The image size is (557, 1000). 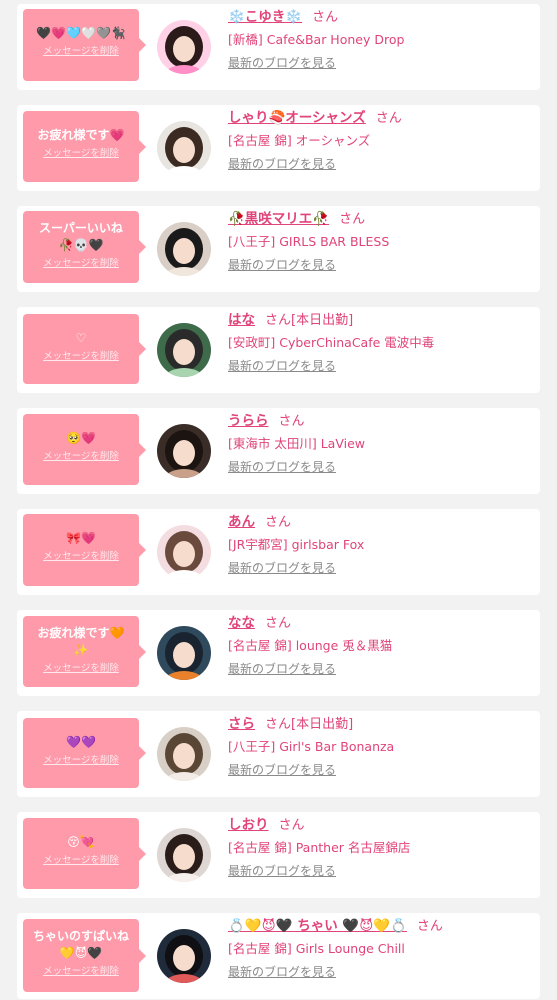 I want to click on message-bubble: ちゃいのすぱいね 💛😈🖤 メッセージを削除, so click(x=84, y=955).